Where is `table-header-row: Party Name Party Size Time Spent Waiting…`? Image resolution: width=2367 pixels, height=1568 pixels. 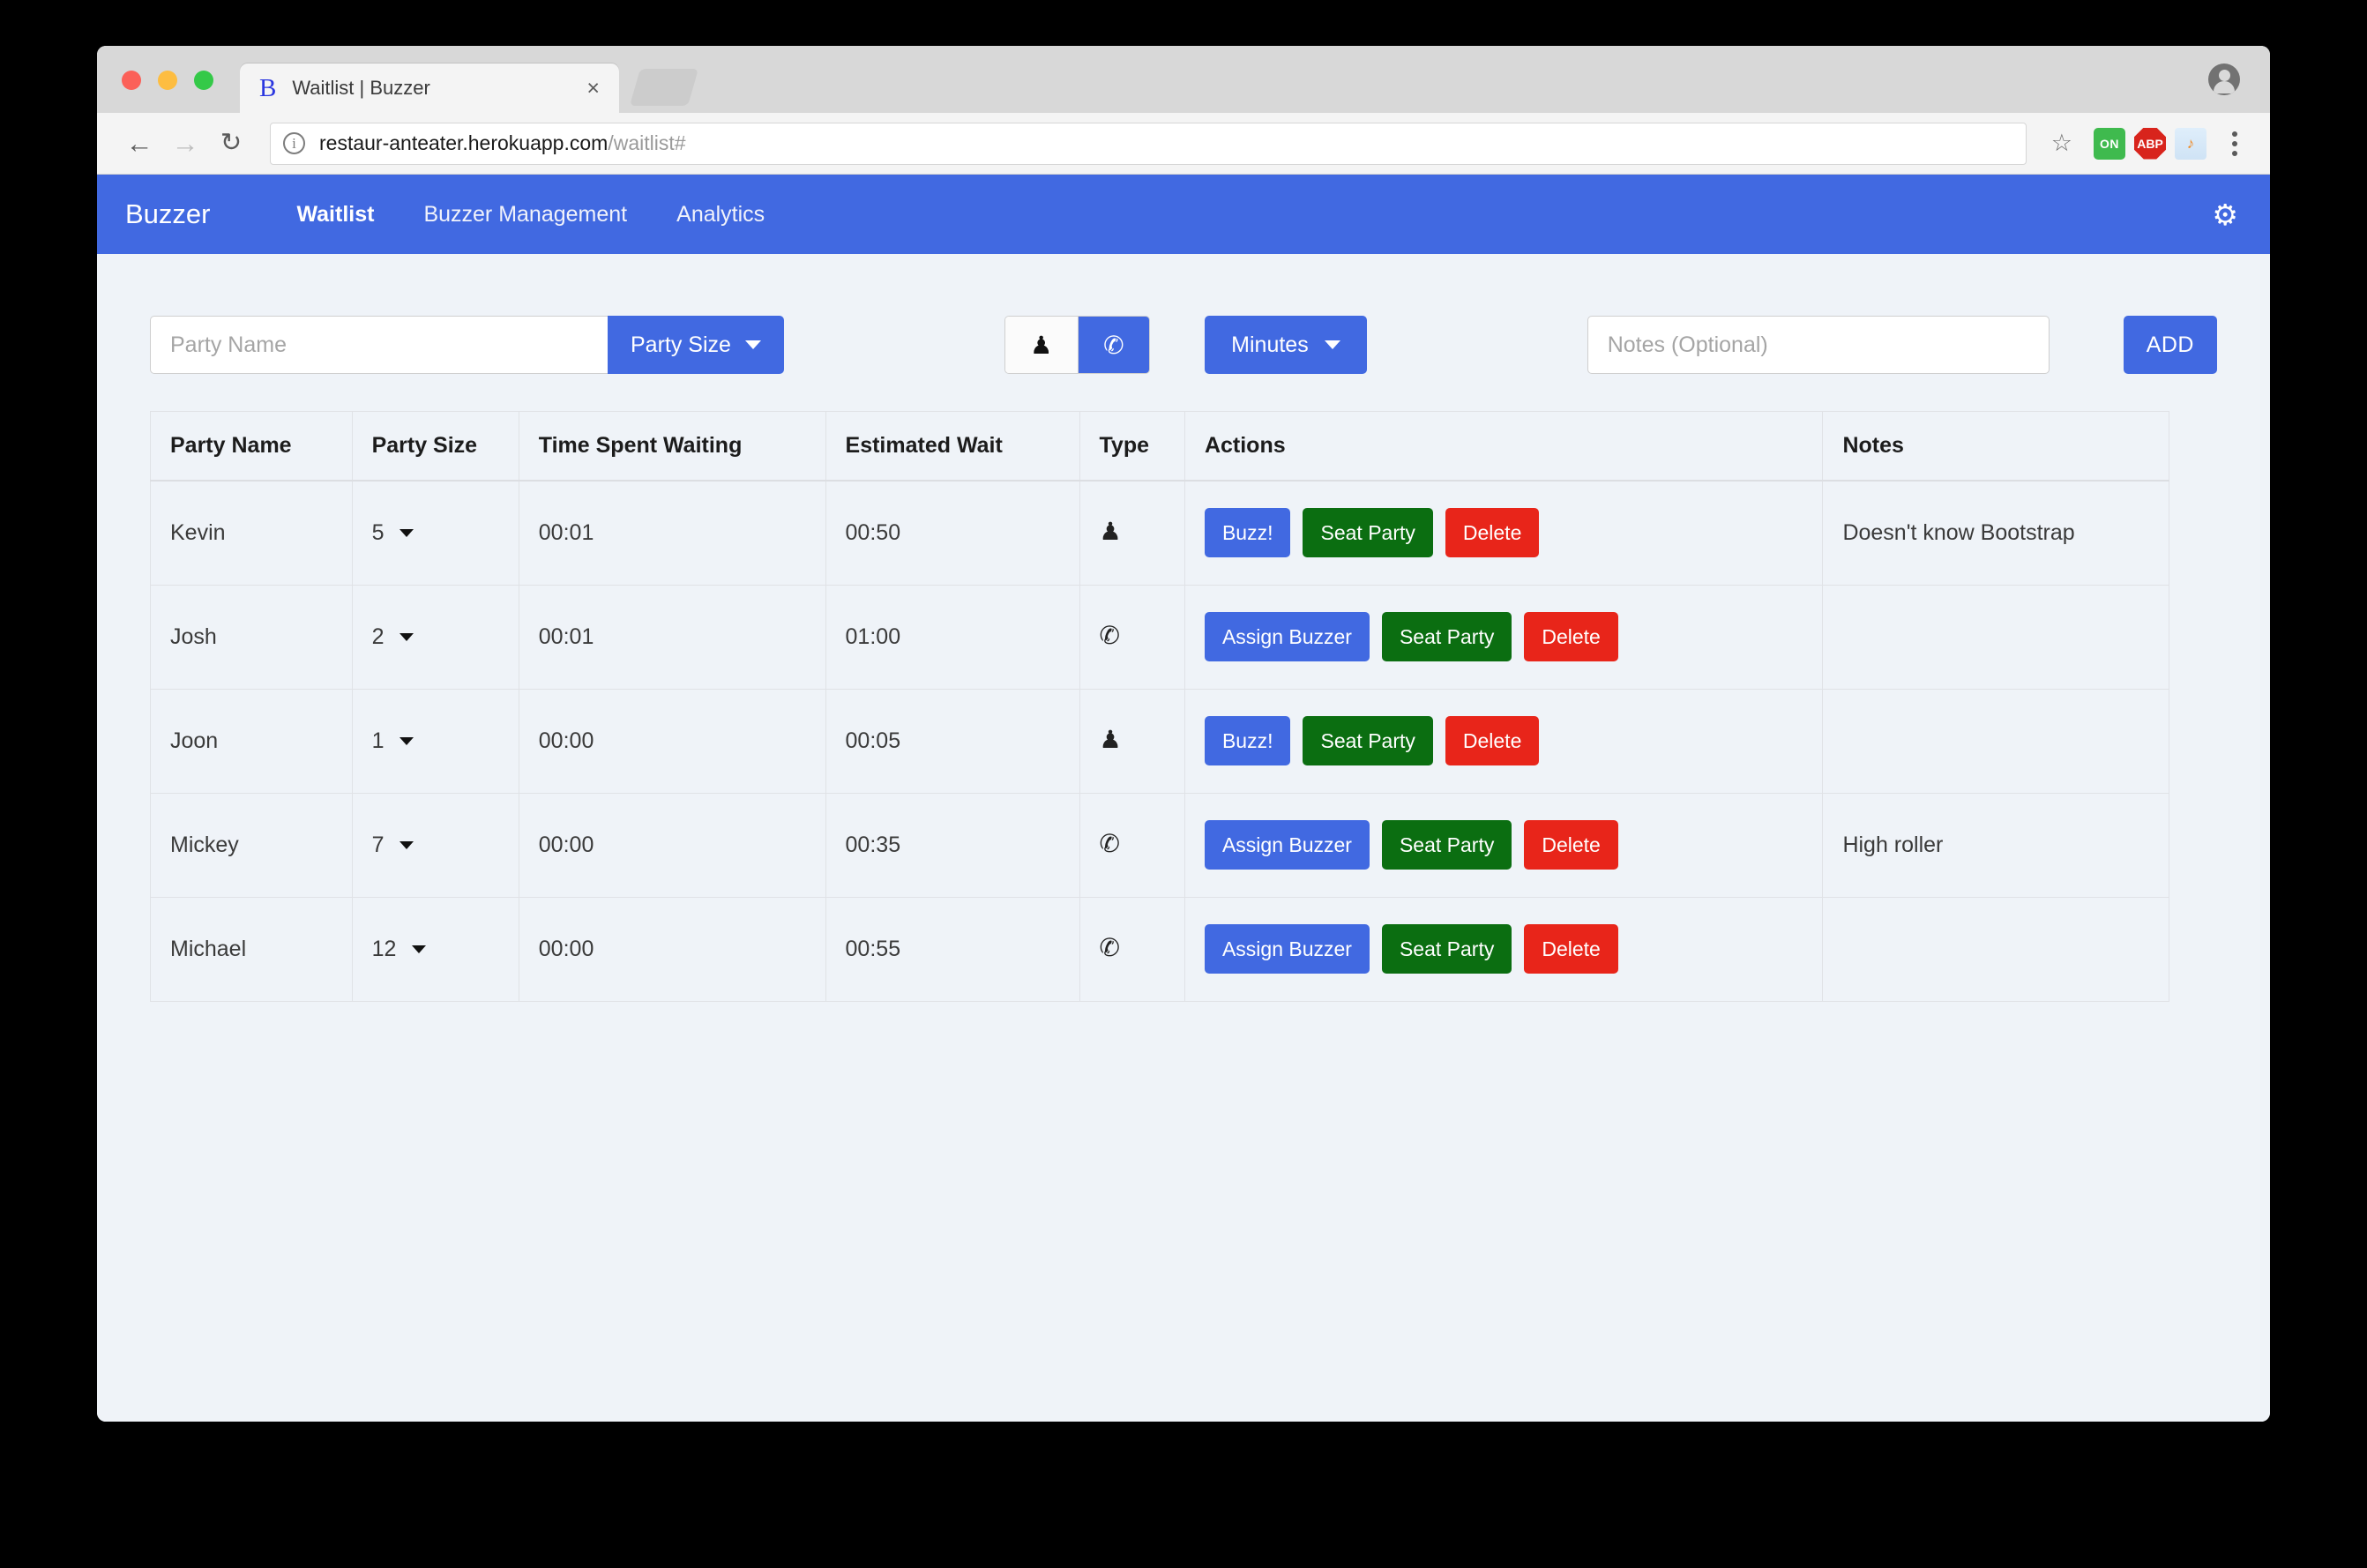 table-header-row: Party Name Party Size Time Spent Waiting… is located at coordinates (1159, 446).